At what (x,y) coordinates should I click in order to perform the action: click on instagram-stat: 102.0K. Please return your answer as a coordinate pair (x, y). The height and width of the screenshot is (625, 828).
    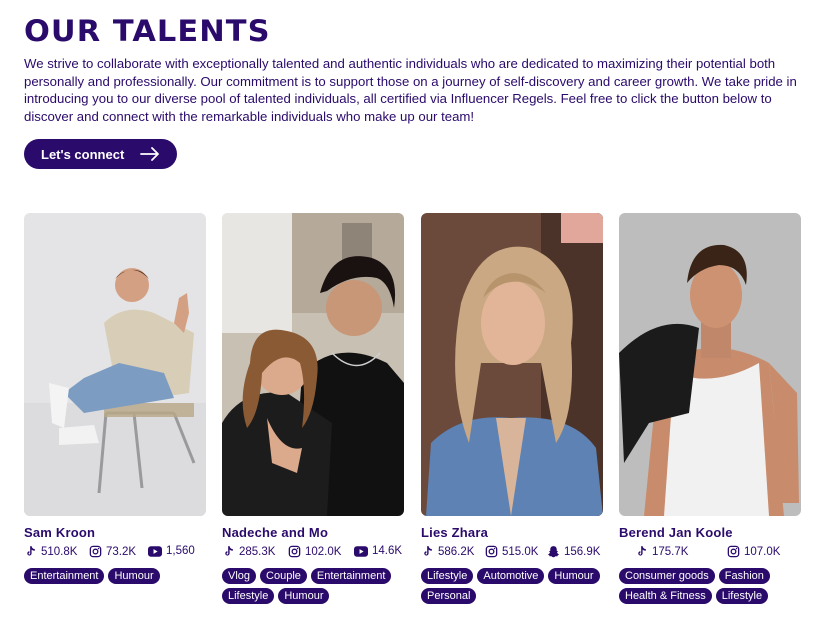
    Looking at the image, I should click on (314, 551).